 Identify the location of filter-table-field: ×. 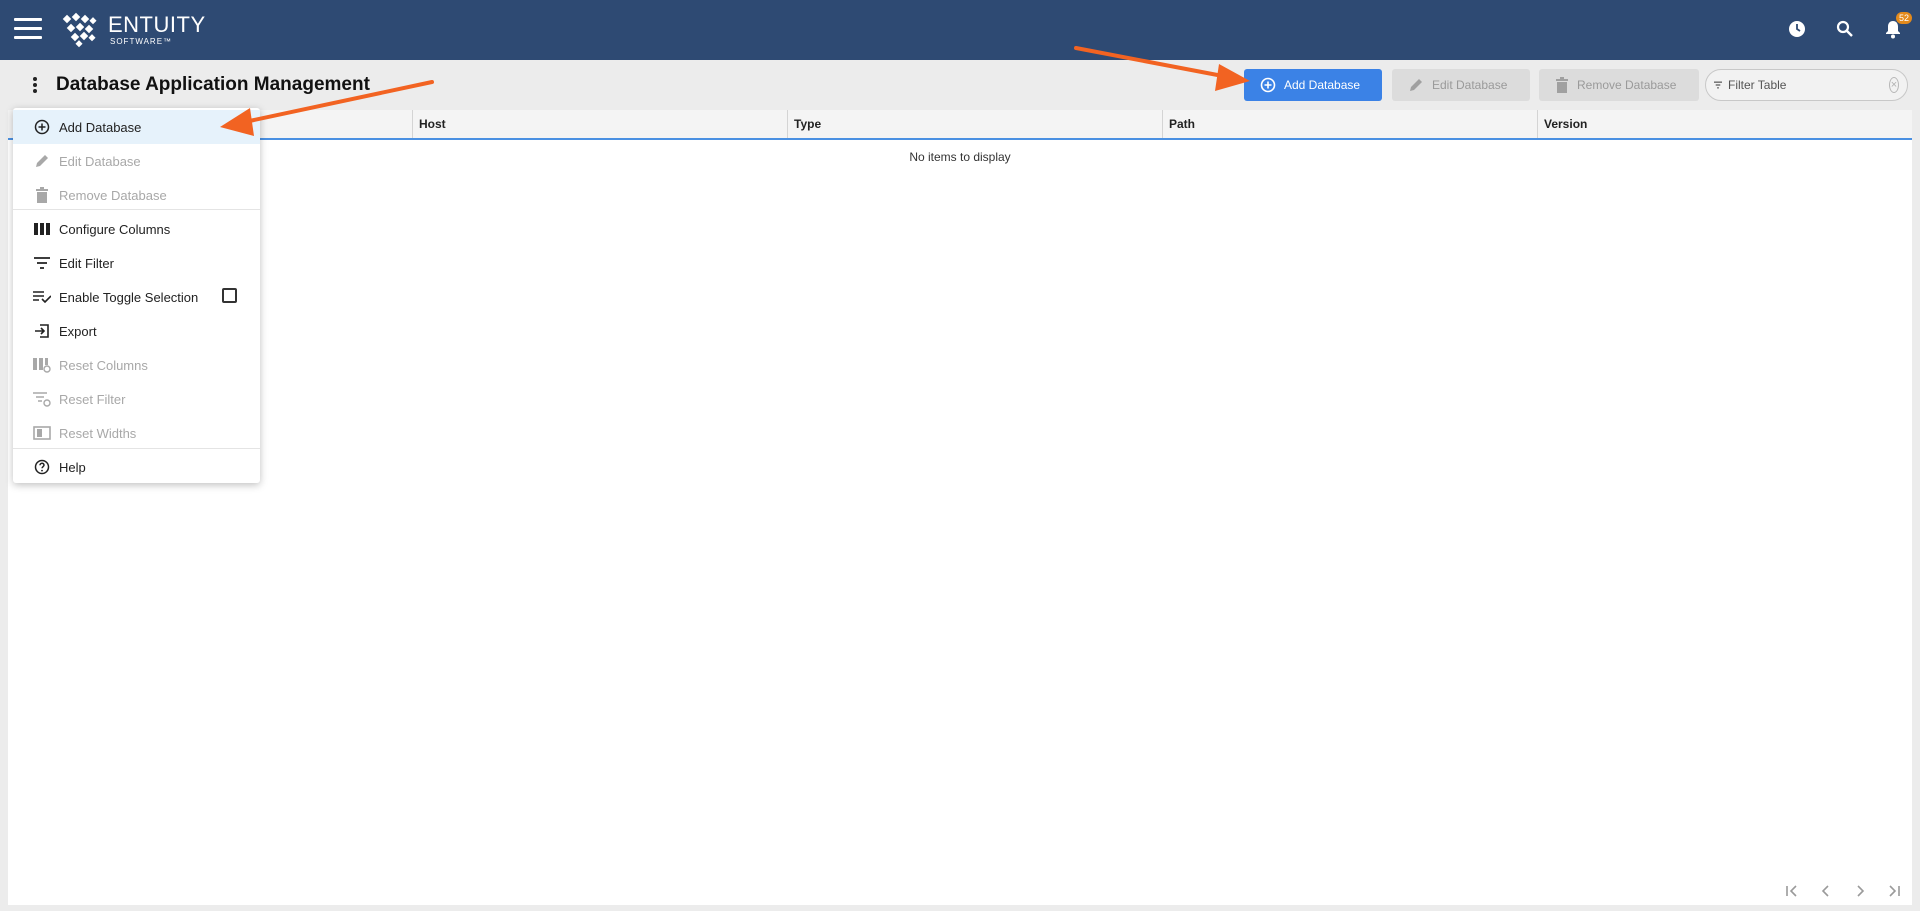
(1806, 85).